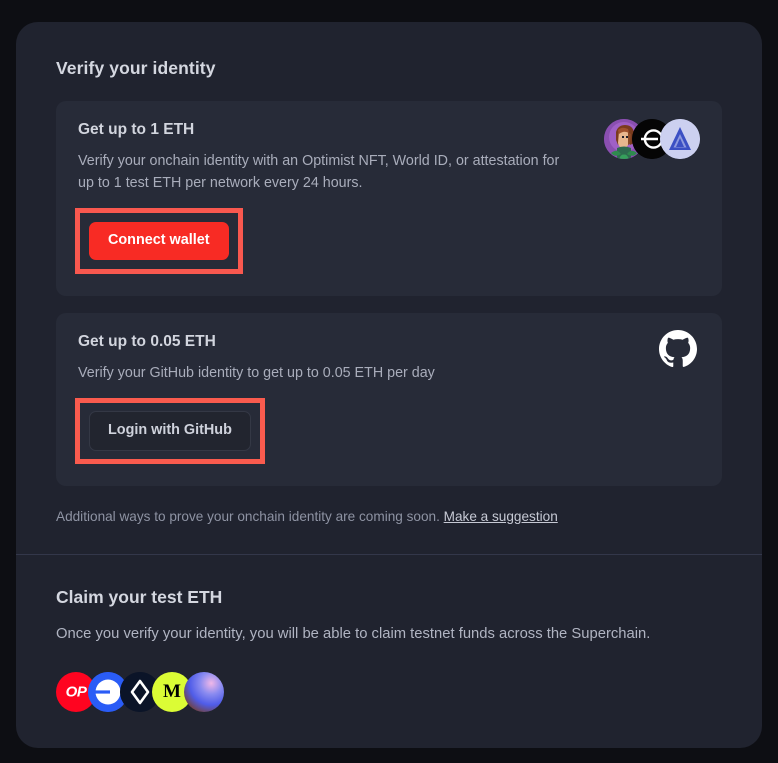  I want to click on mode-chain-label: M, so click(172, 692).